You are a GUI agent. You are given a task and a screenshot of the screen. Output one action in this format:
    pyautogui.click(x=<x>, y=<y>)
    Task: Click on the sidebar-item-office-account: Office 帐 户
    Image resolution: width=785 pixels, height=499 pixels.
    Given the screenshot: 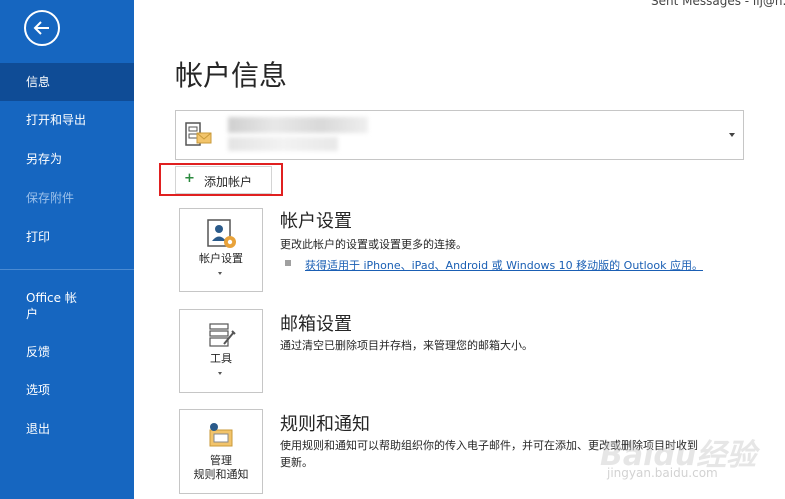 What is the action you would take?
    pyautogui.click(x=67, y=306)
    